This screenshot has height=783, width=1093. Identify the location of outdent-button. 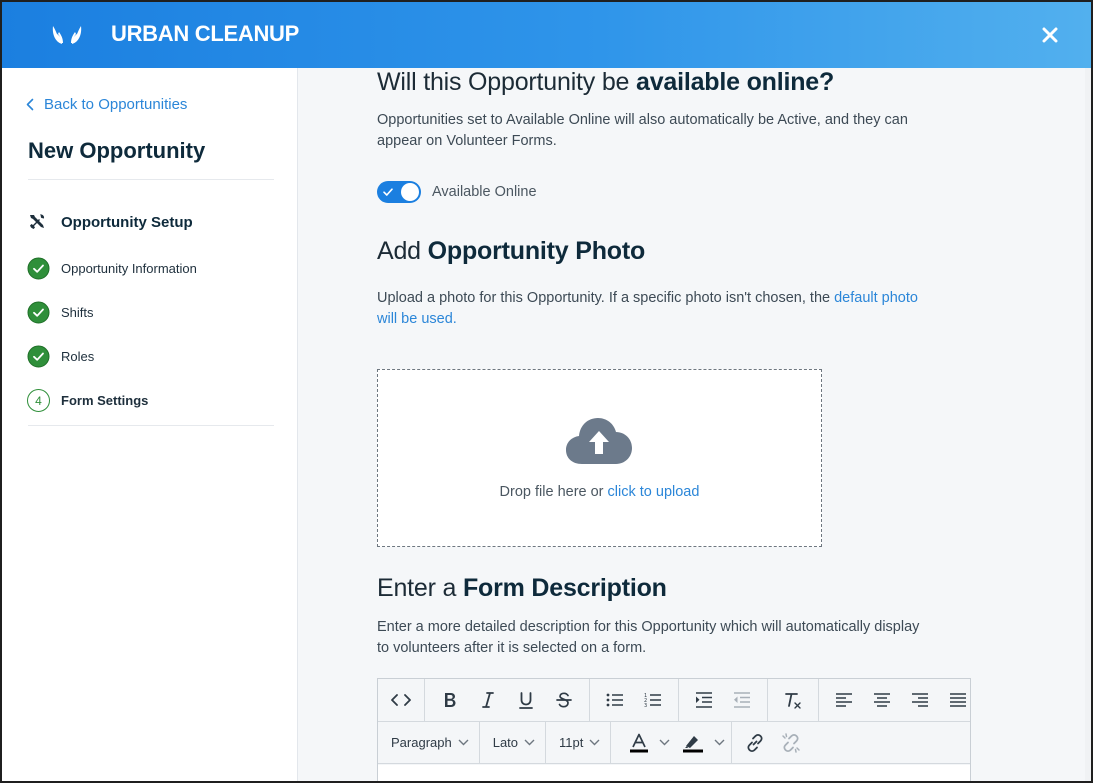
(742, 700).